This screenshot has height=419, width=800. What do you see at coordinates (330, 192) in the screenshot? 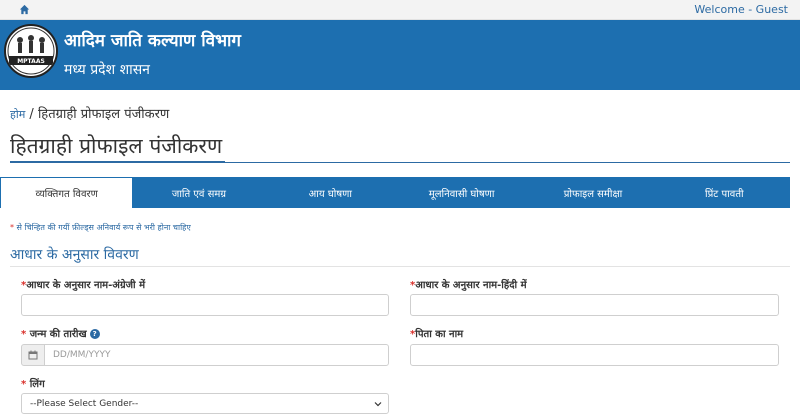
I see `tab-income-declaration: आय घोषणा` at bounding box center [330, 192].